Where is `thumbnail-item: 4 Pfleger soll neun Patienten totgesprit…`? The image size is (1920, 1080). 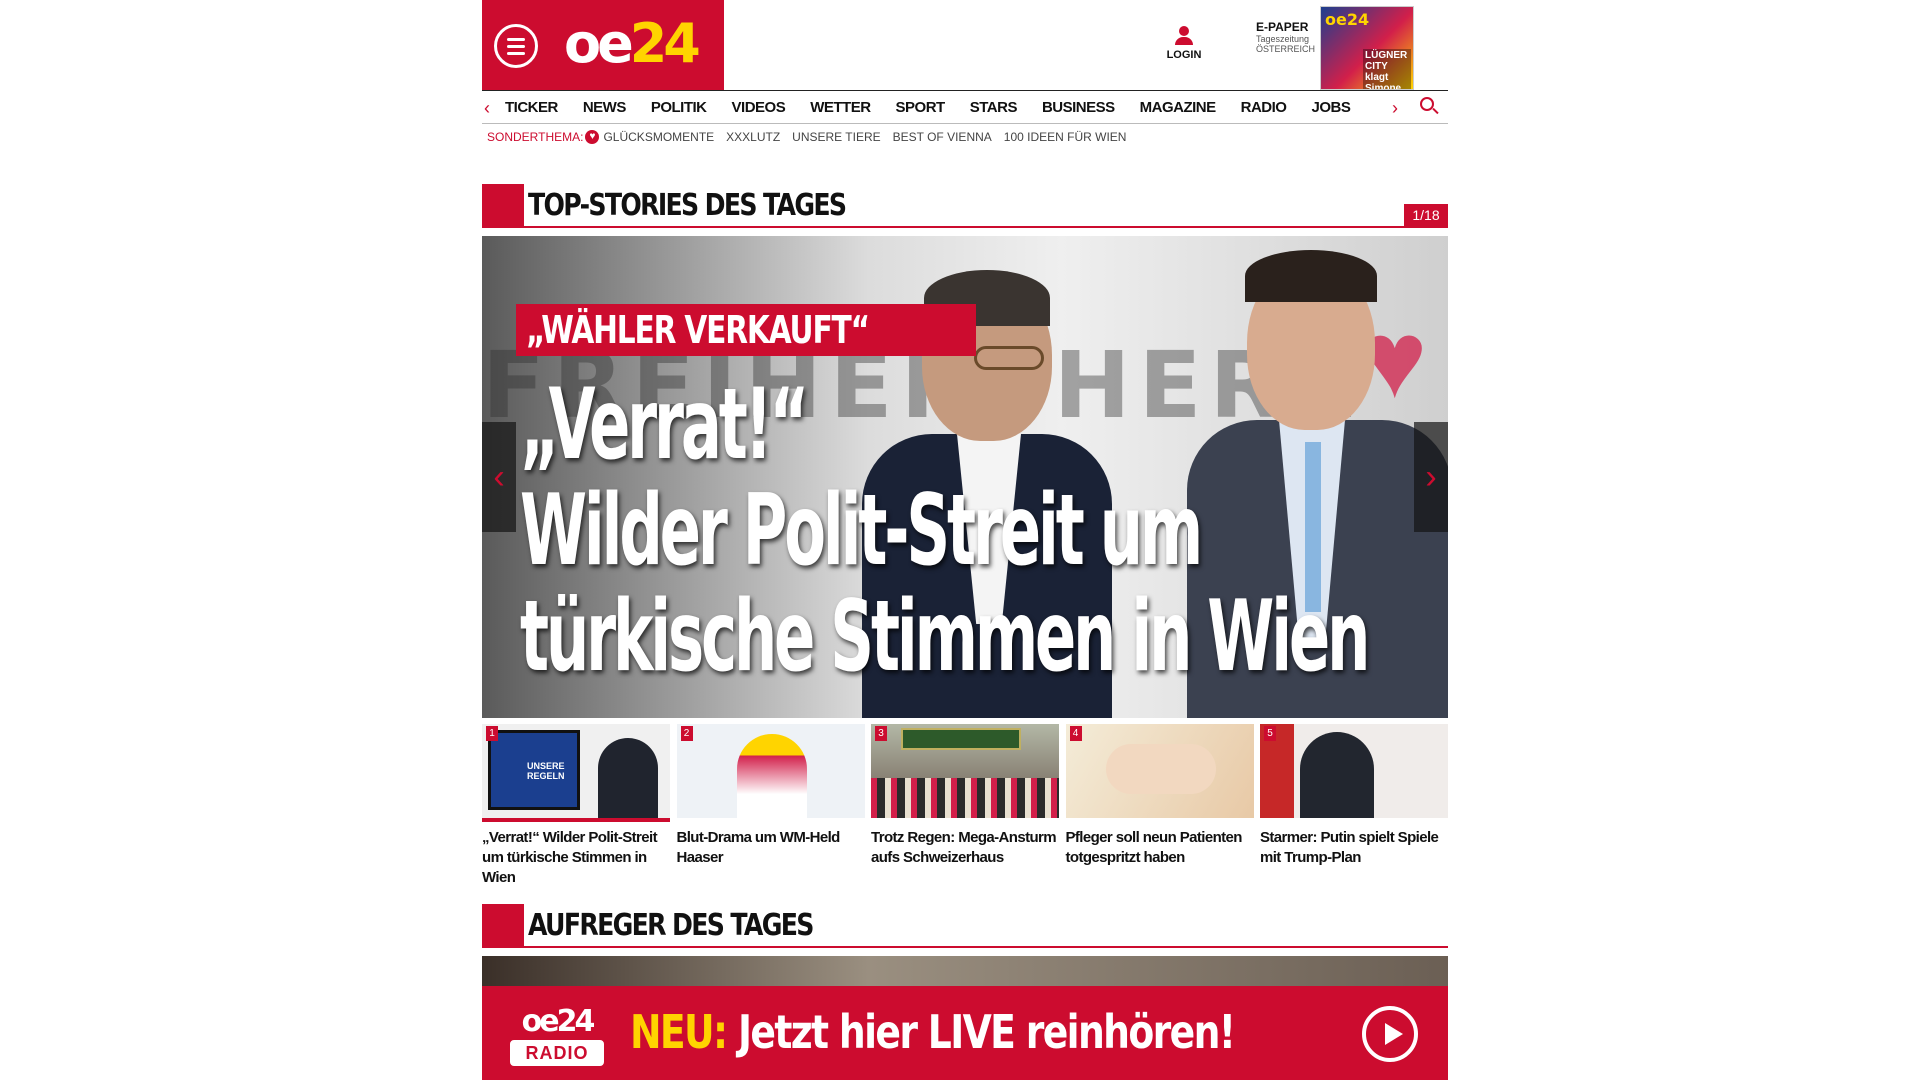 thumbnail-item: 4 Pfleger soll neun Patienten totgesprit… is located at coordinates (1159, 806).